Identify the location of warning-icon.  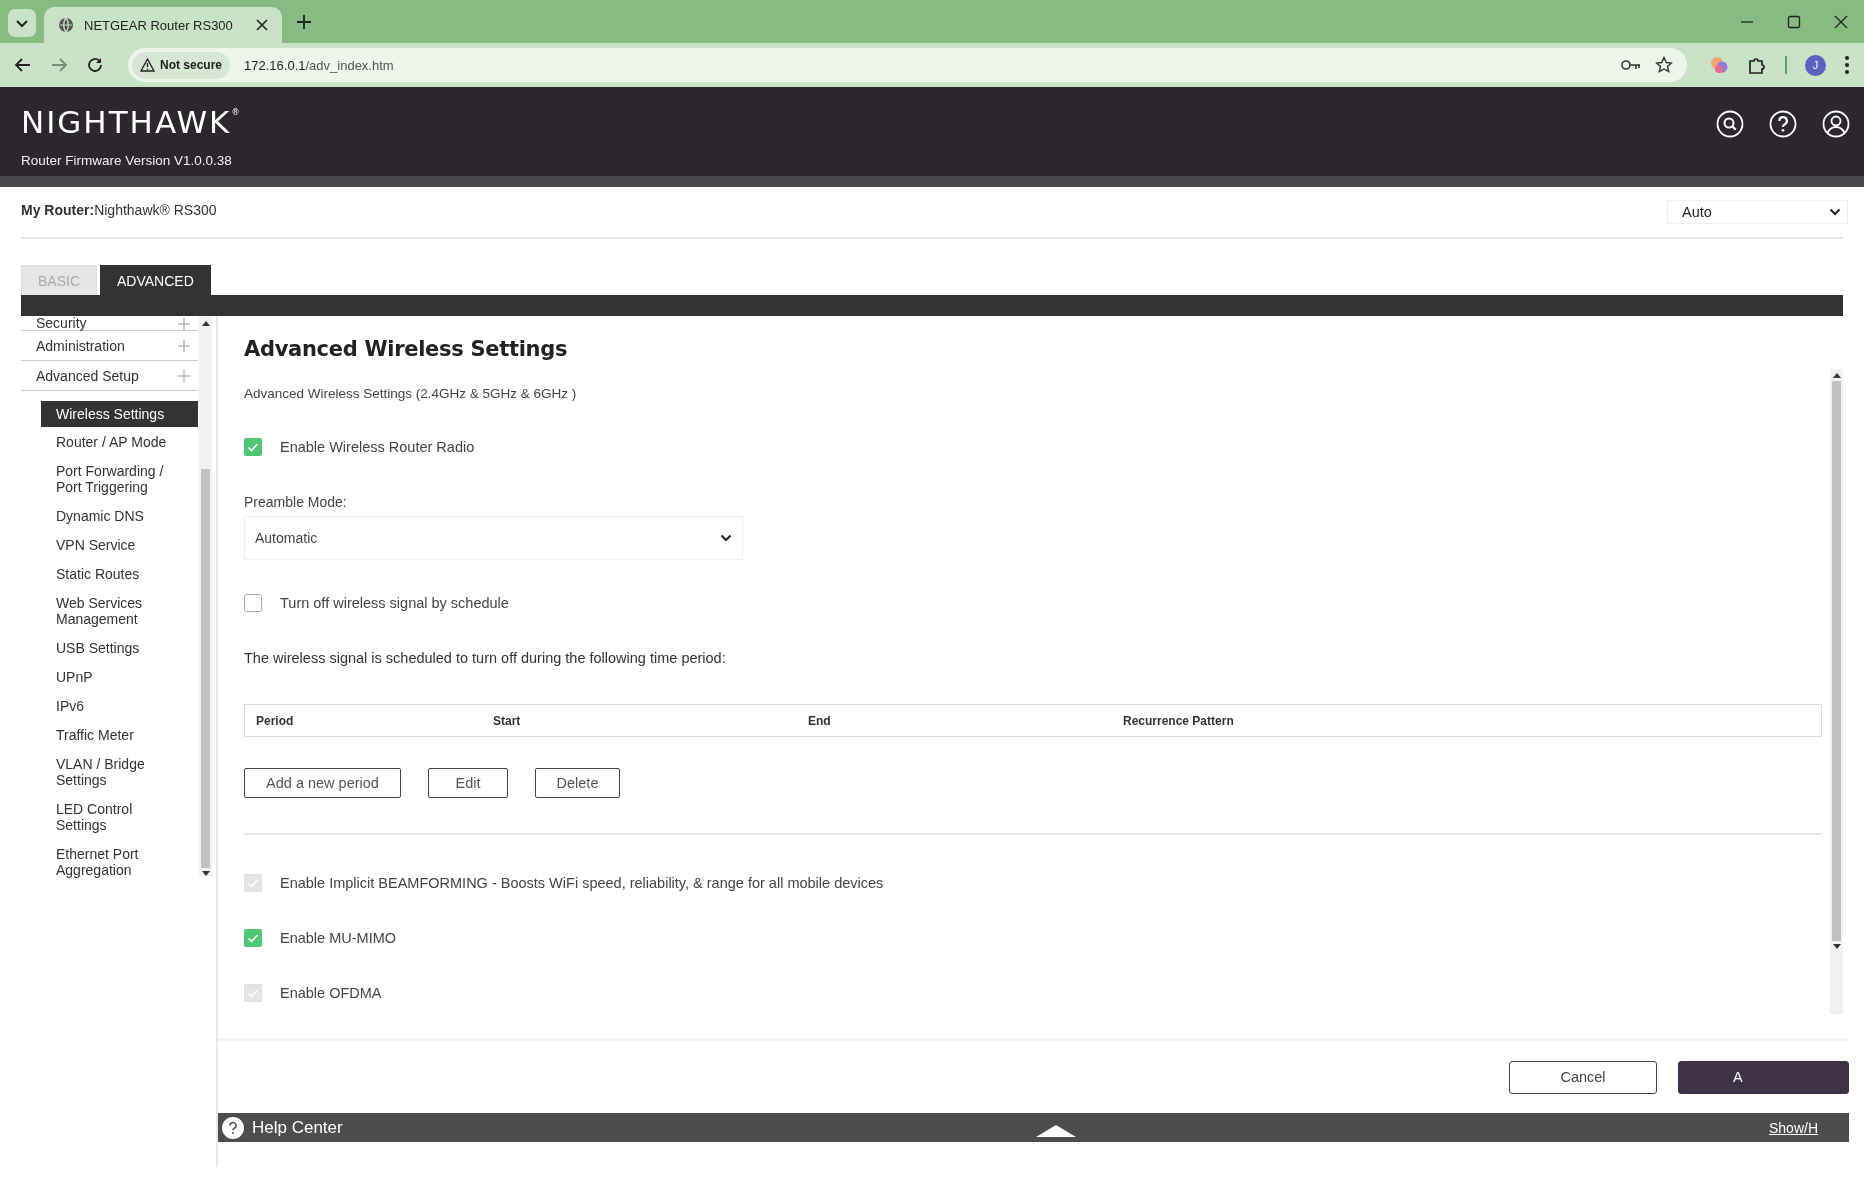
(147, 65).